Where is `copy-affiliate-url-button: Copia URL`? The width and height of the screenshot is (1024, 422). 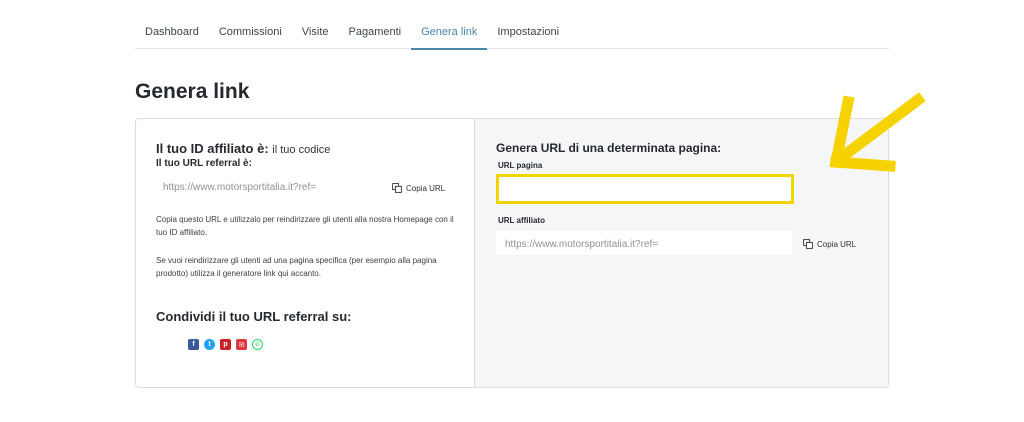
copy-affiliate-url-button: Copia URL is located at coordinates (829, 244).